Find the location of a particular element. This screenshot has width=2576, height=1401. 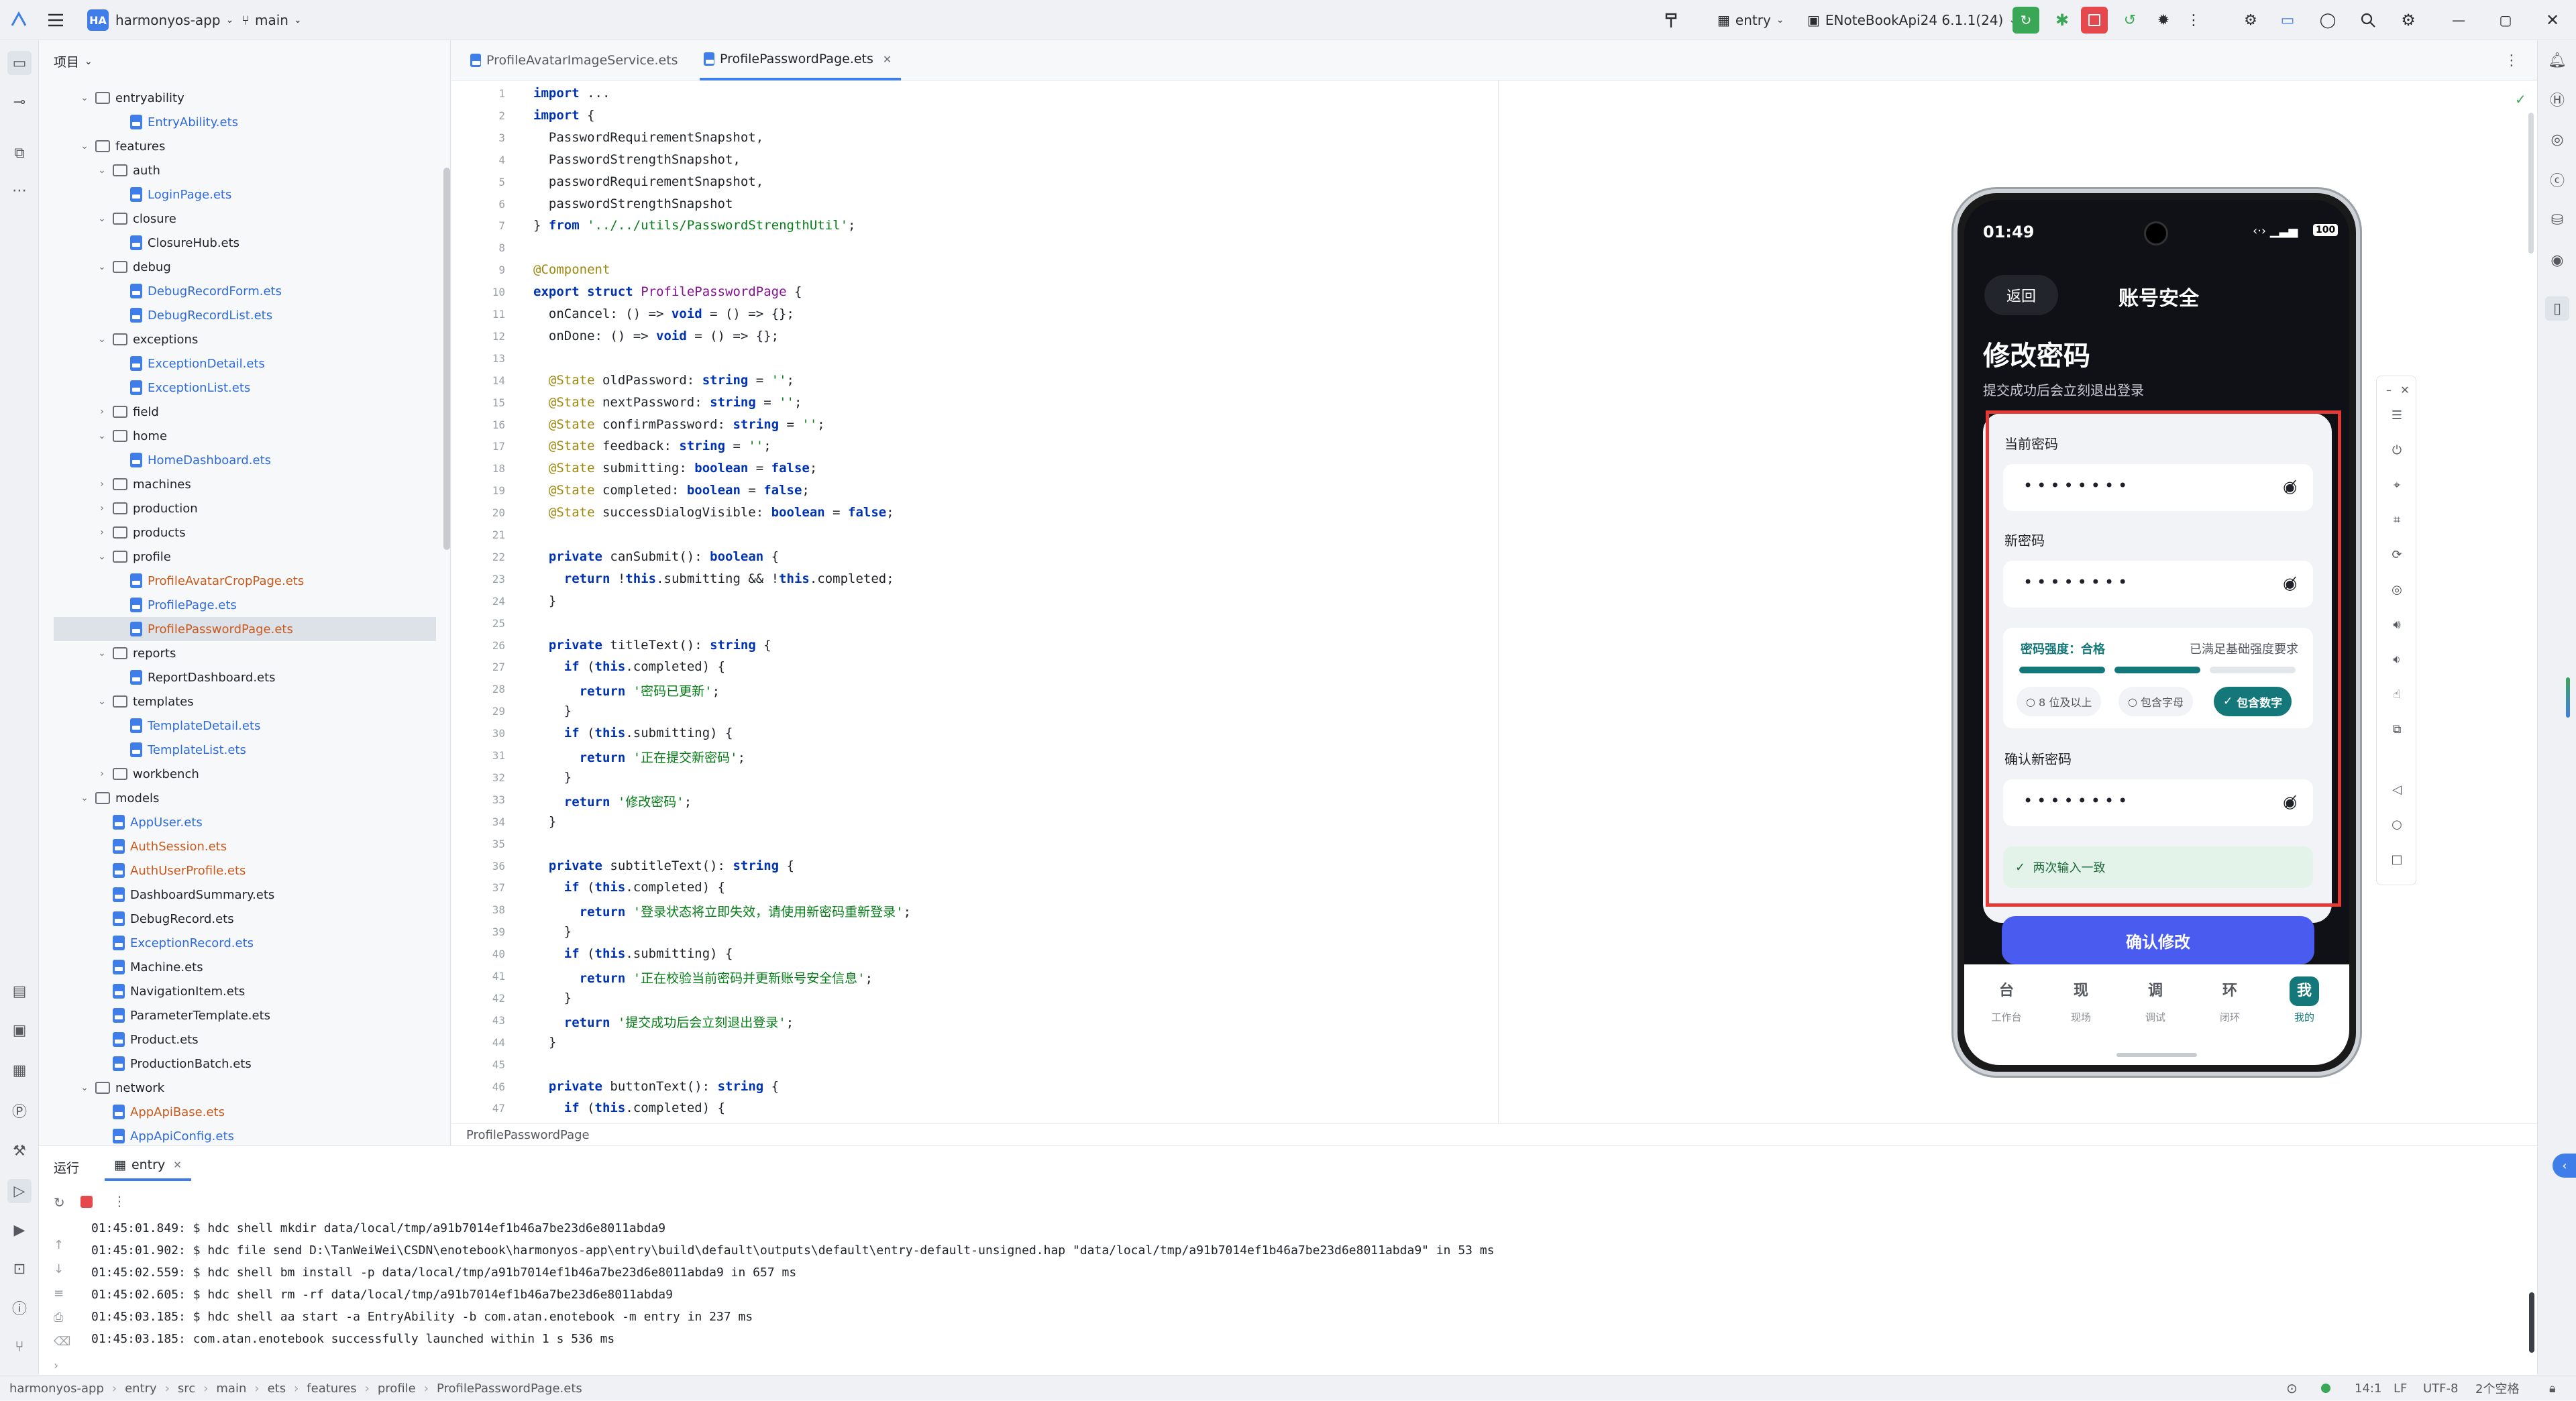

close-button: ✕ is located at coordinates (2552, 20).